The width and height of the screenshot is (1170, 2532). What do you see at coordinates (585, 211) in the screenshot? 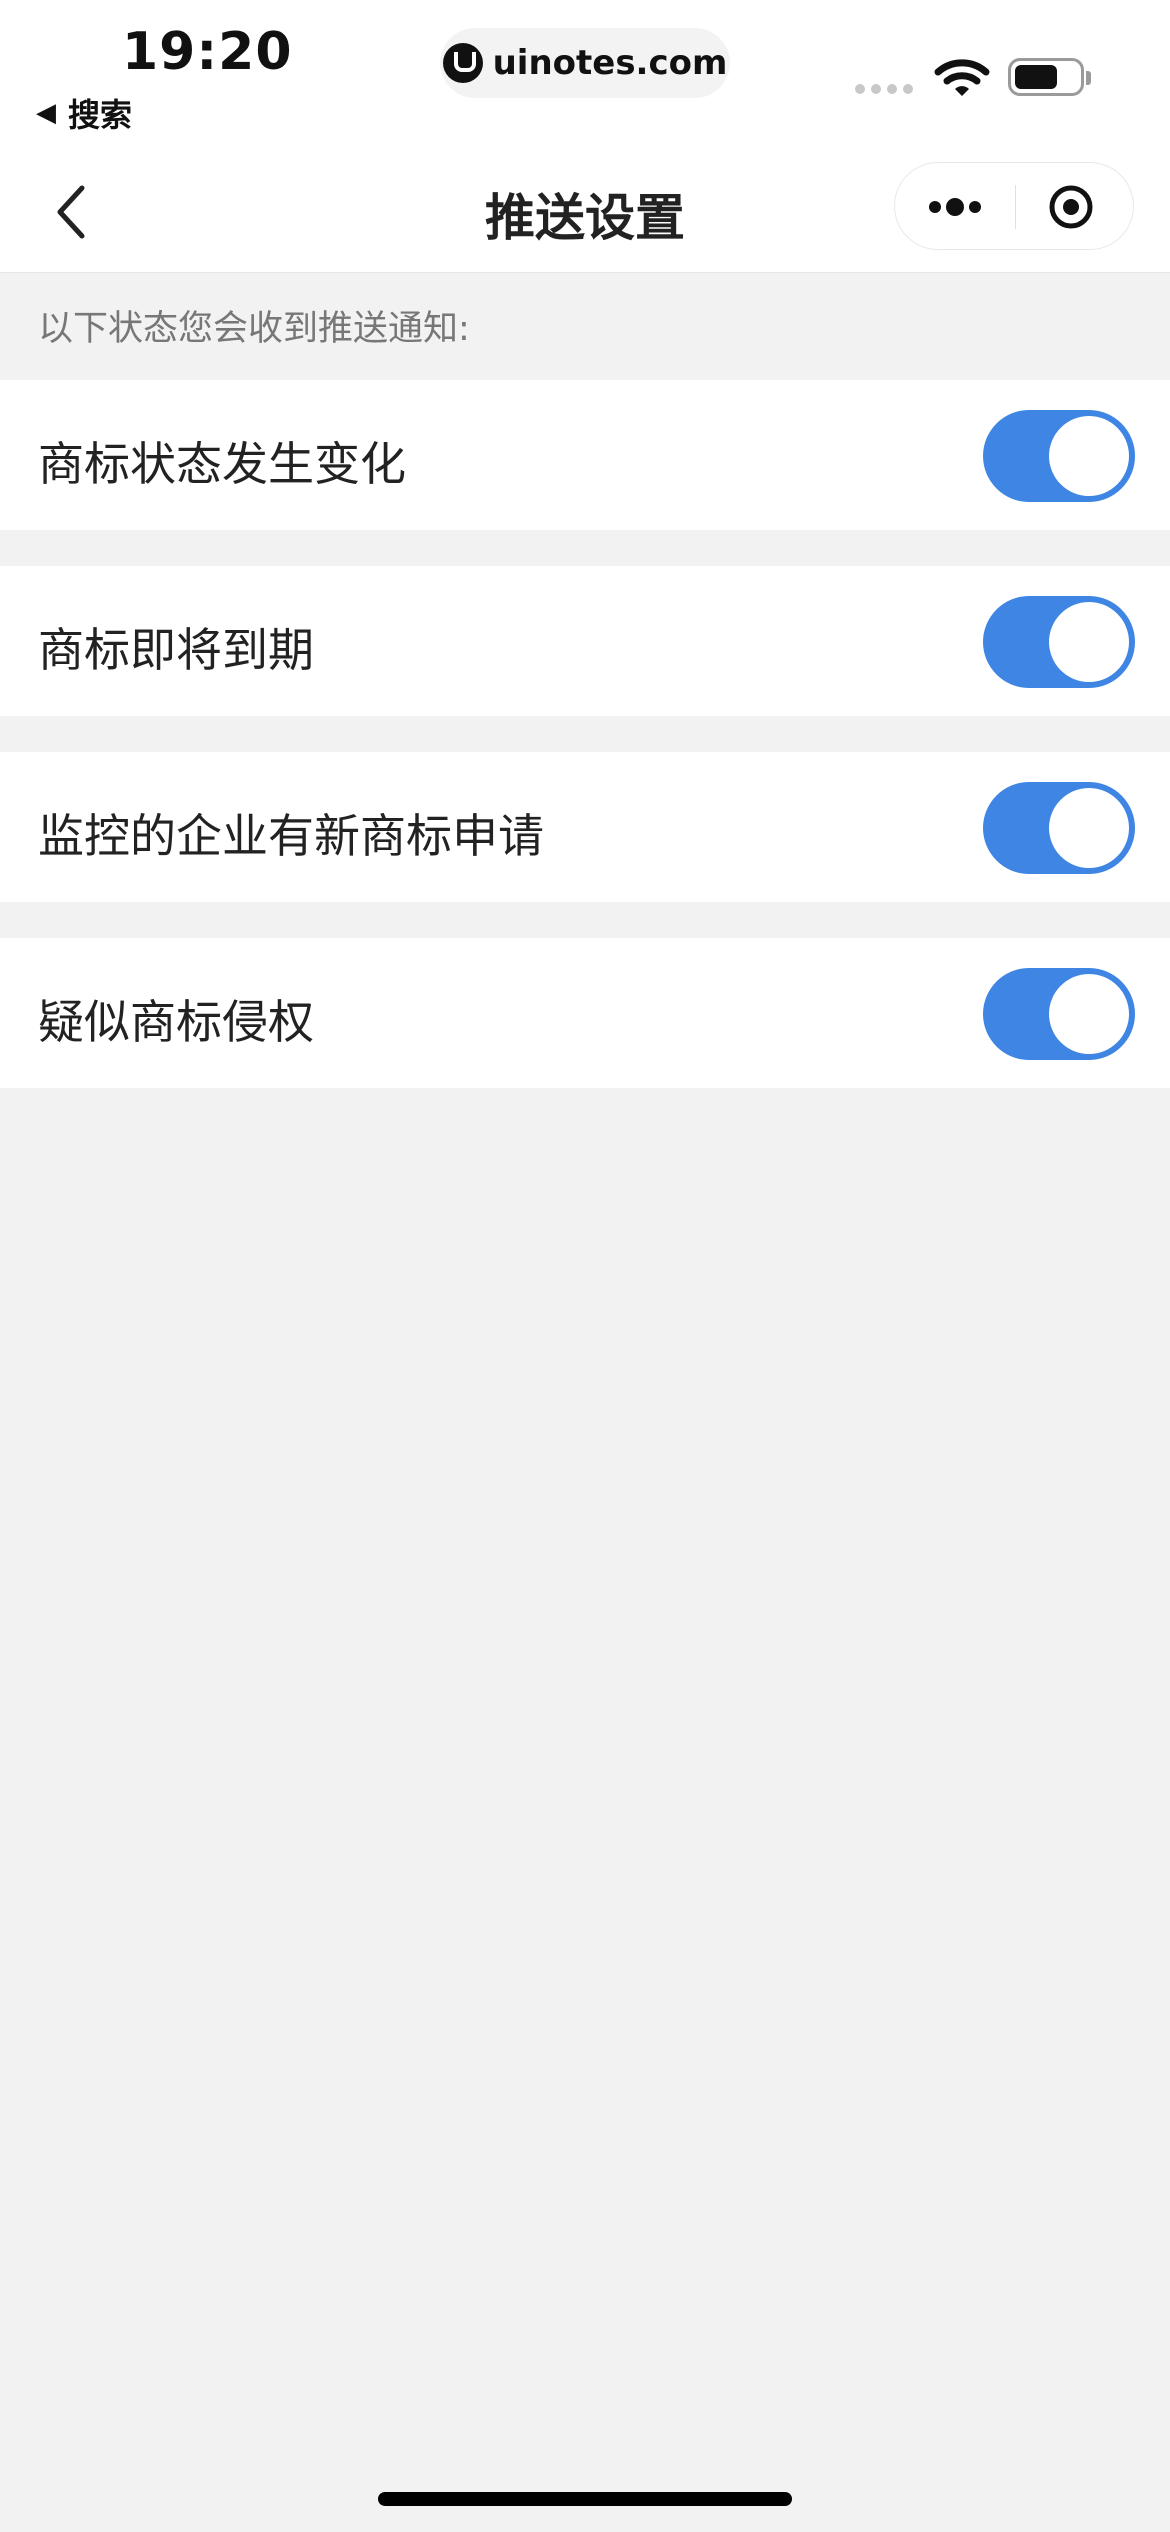
I see `nav-bar: 推送设置` at bounding box center [585, 211].